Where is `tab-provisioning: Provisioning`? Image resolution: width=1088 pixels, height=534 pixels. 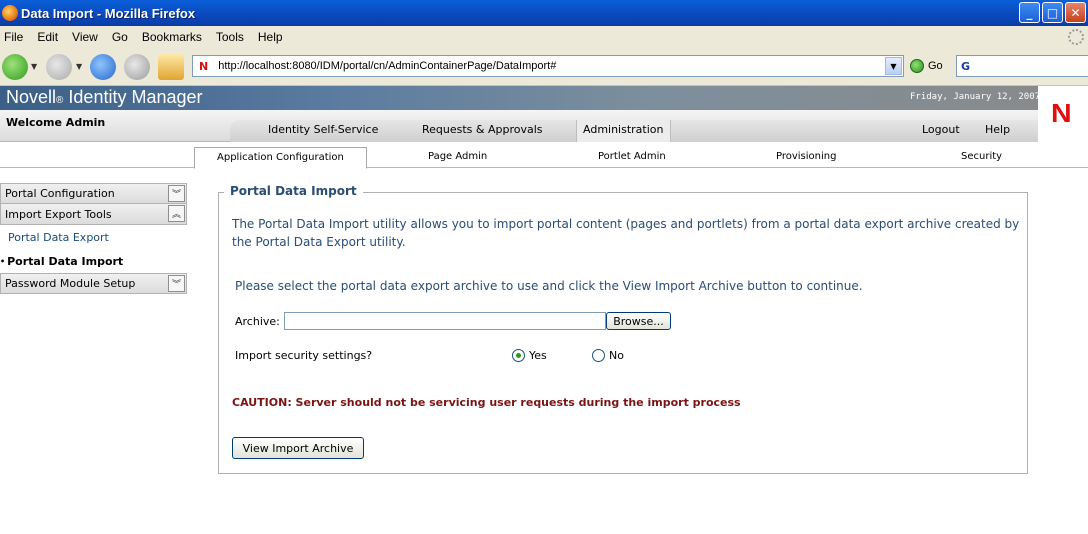 tab-provisioning: Provisioning is located at coordinates (806, 156).